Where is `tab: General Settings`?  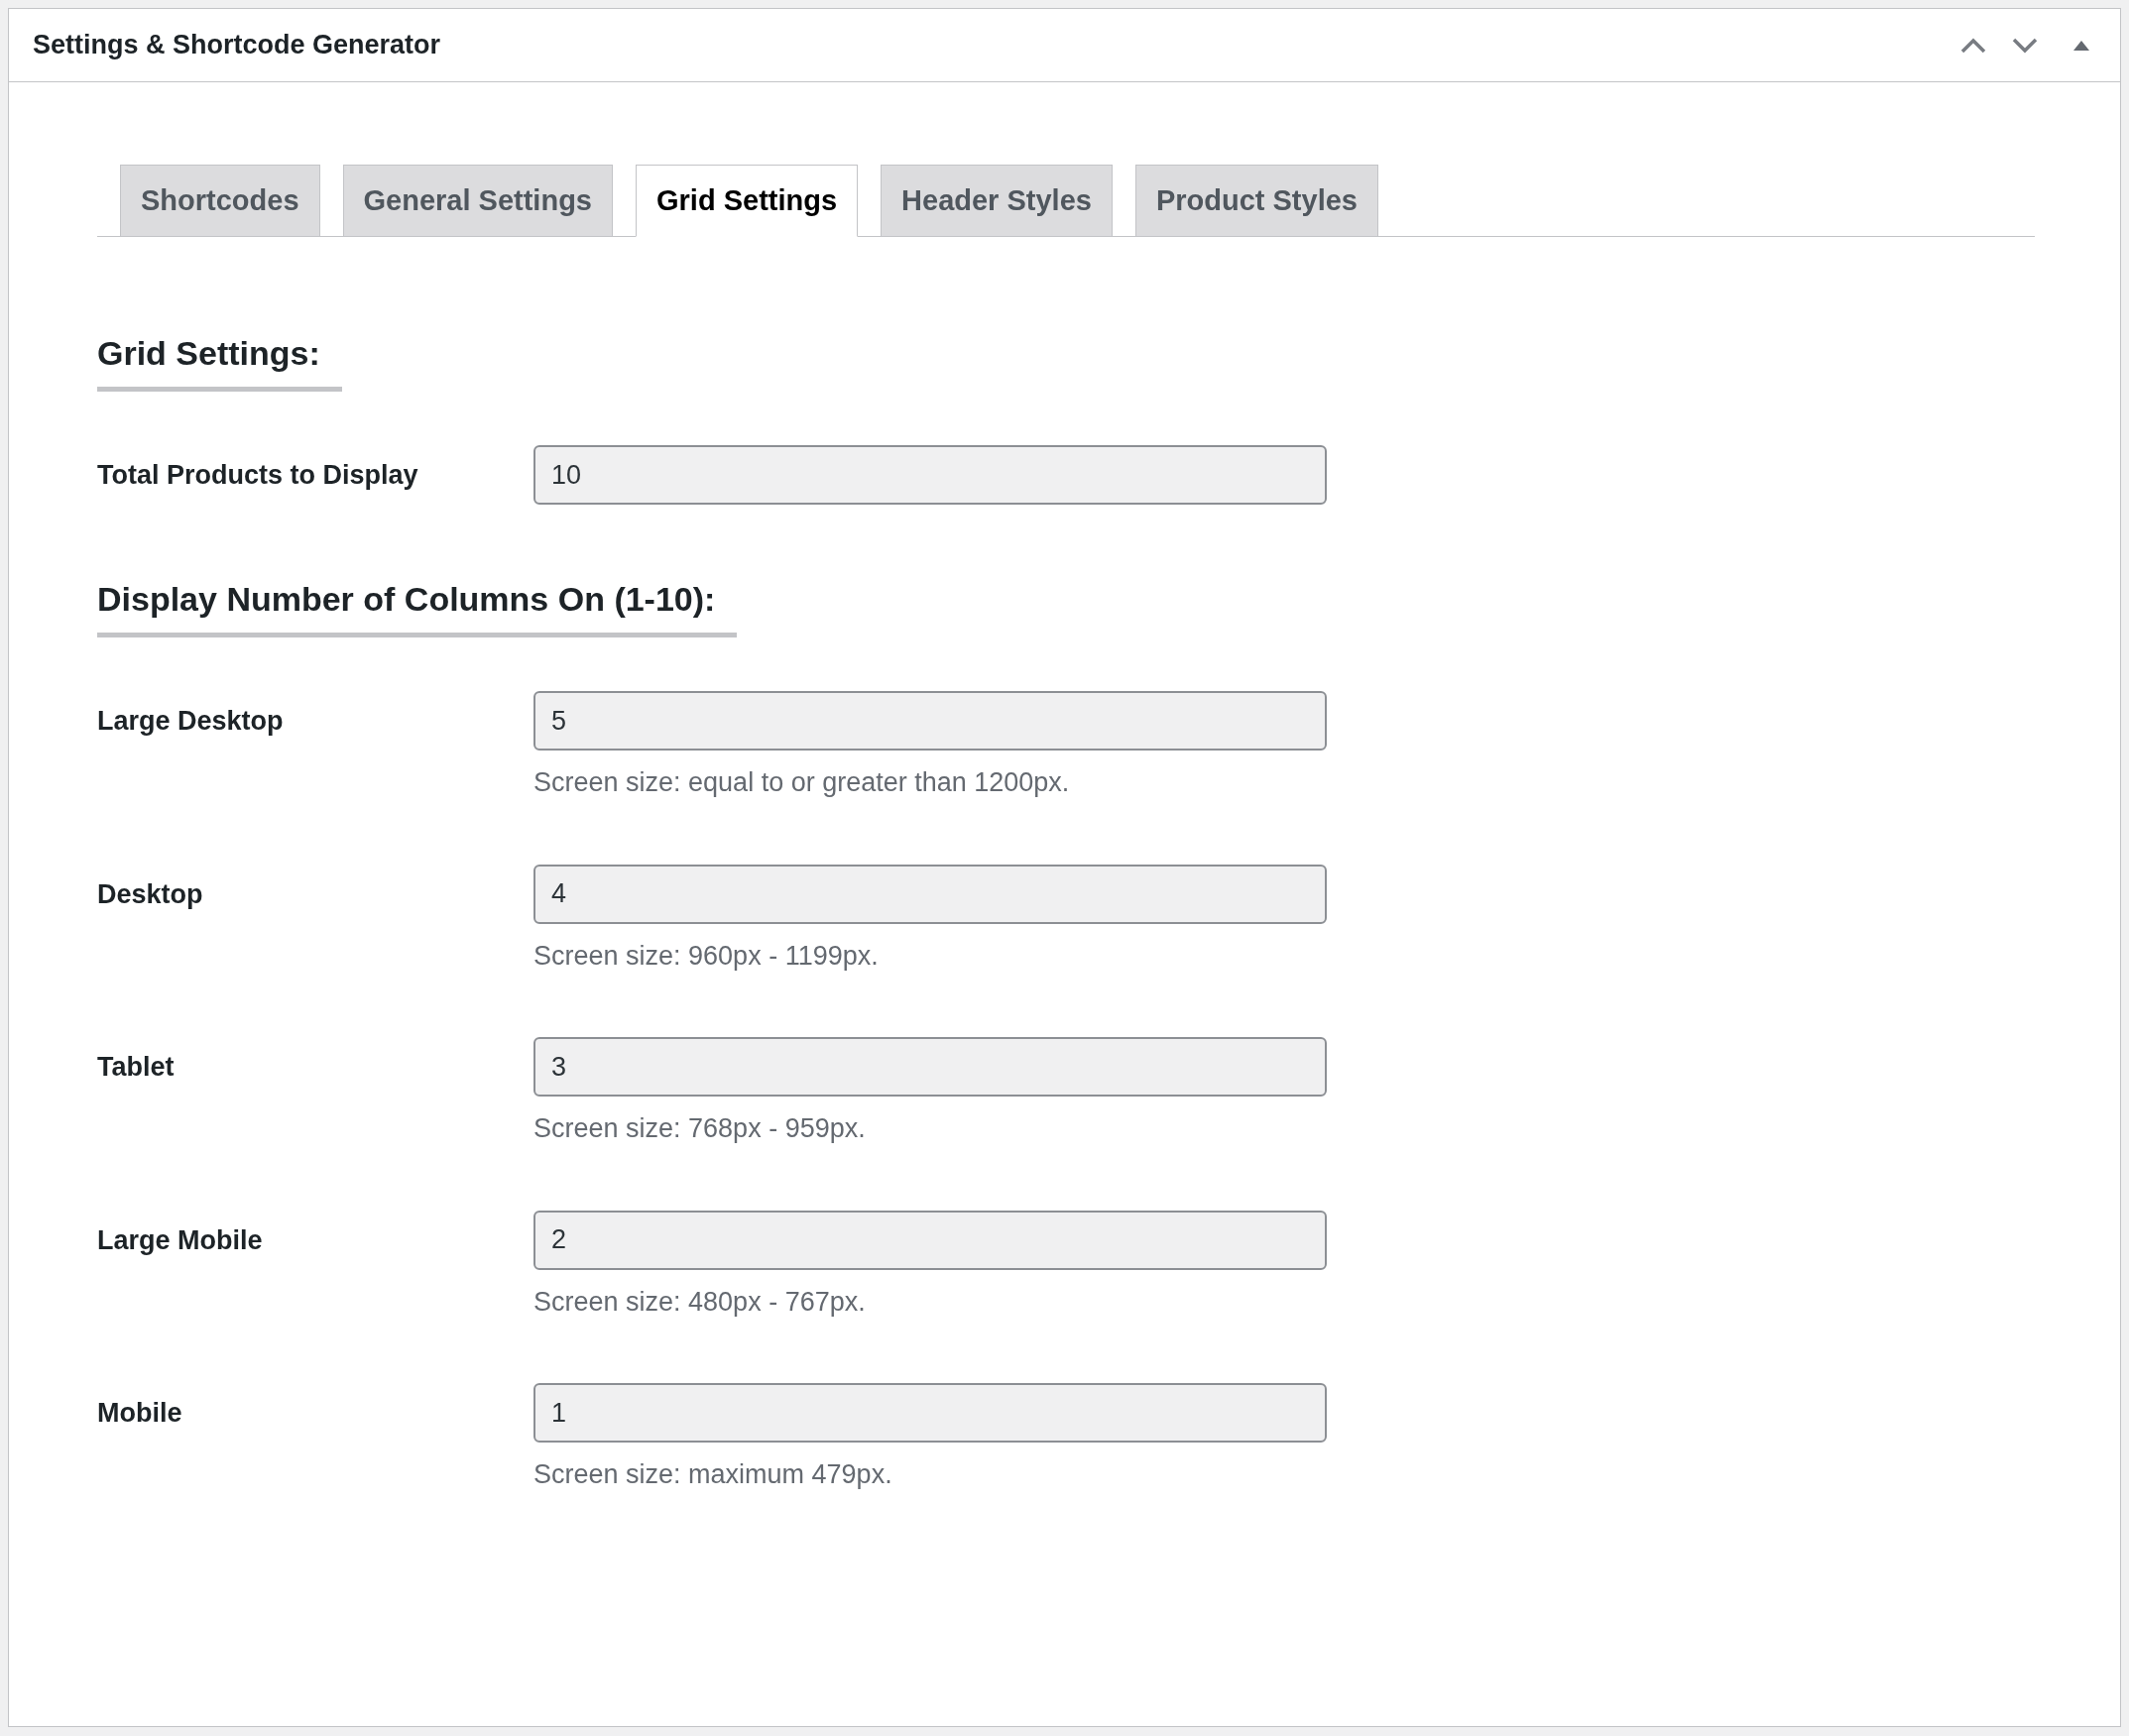
tab: General Settings is located at coordinates (477, 200).